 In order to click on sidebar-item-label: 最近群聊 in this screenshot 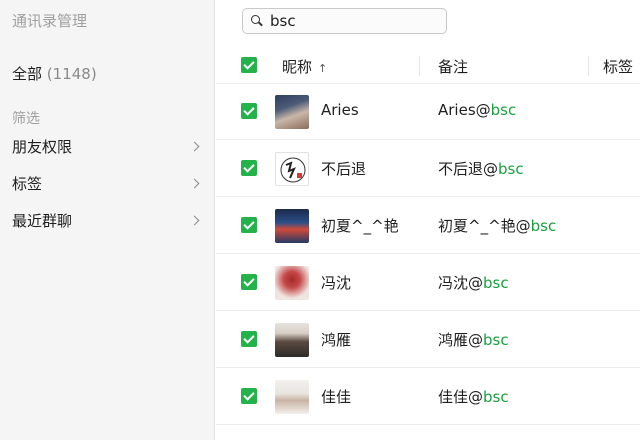, I will do `click(42, 220)`.